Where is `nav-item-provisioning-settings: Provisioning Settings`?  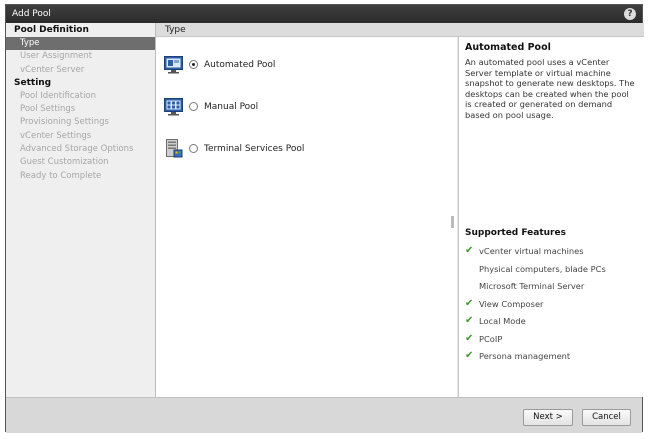 nav-item-provisioning-settings: Provisioning Settings is located at coordinates (80, 122).